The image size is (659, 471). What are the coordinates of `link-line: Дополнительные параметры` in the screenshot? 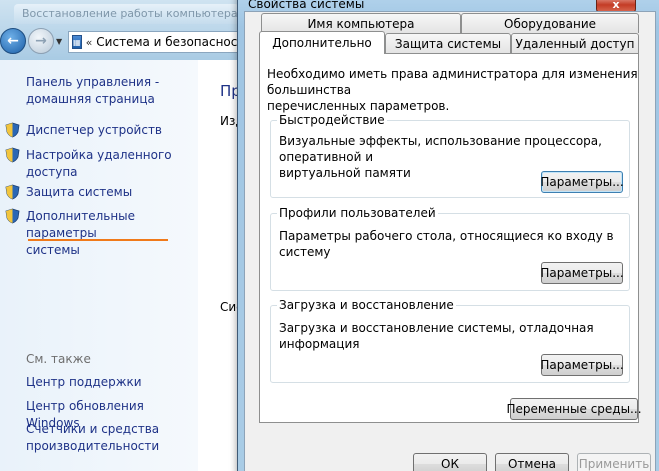 It's located at (81, 224).